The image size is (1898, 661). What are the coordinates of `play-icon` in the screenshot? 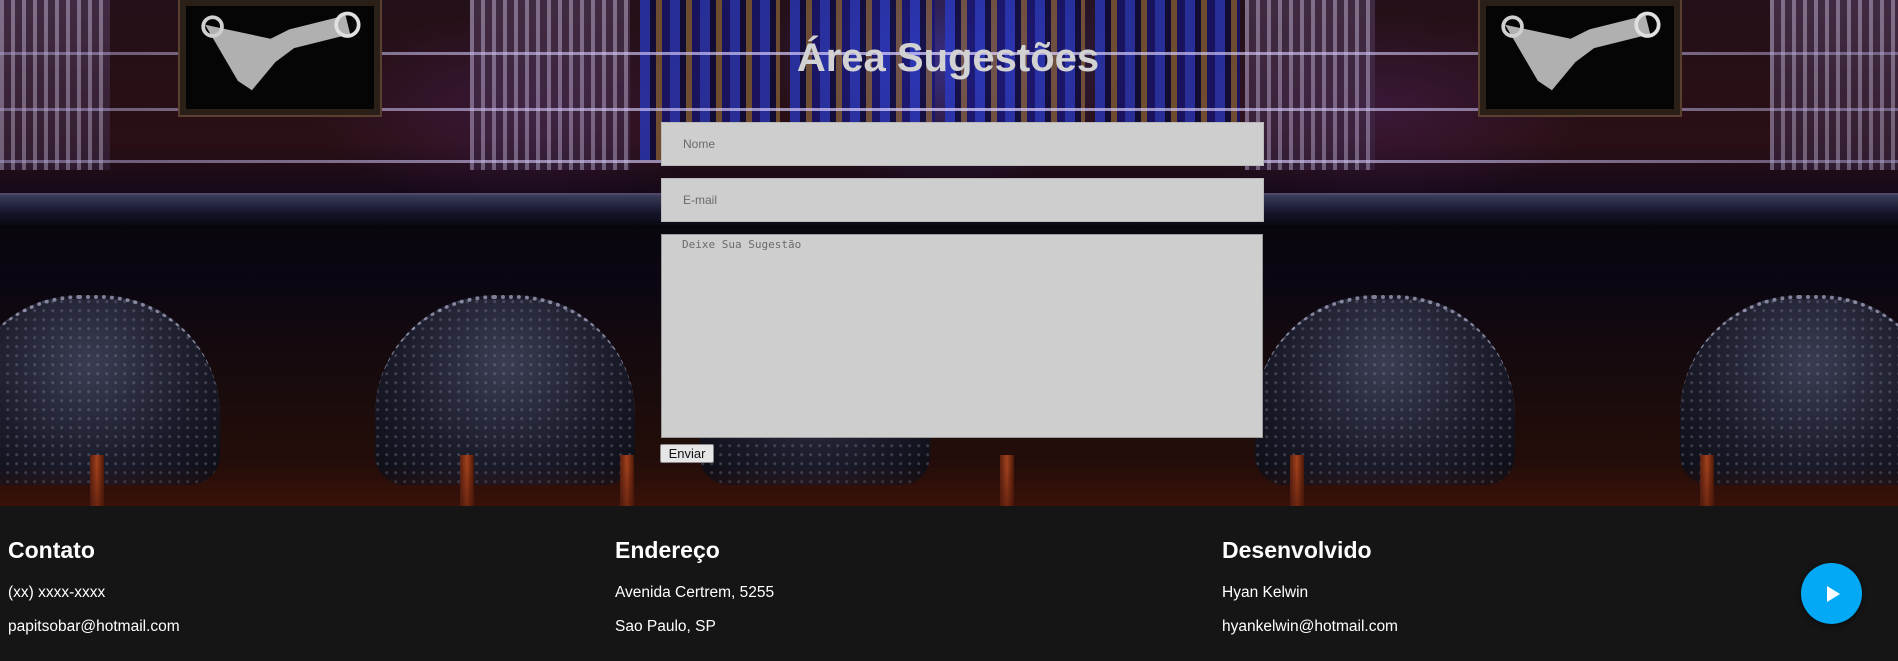 It's located at (1833, 593).